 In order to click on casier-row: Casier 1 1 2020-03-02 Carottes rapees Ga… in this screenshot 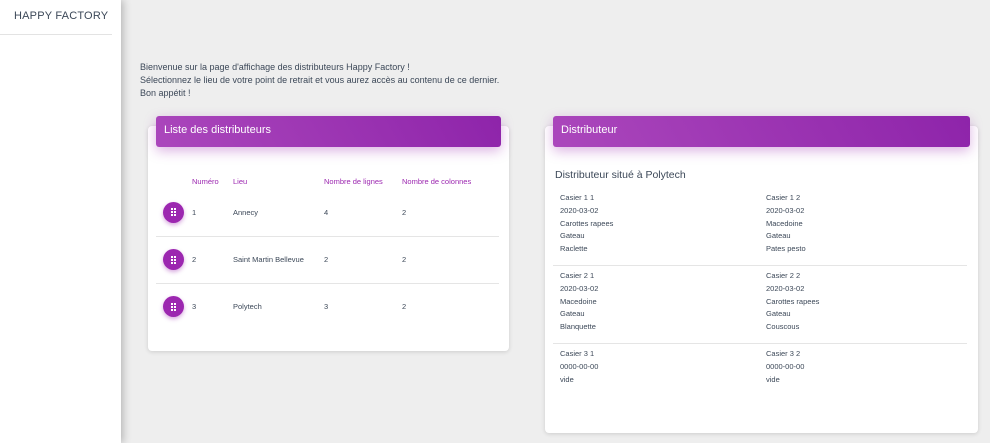, I will do `click(760, 227)`.